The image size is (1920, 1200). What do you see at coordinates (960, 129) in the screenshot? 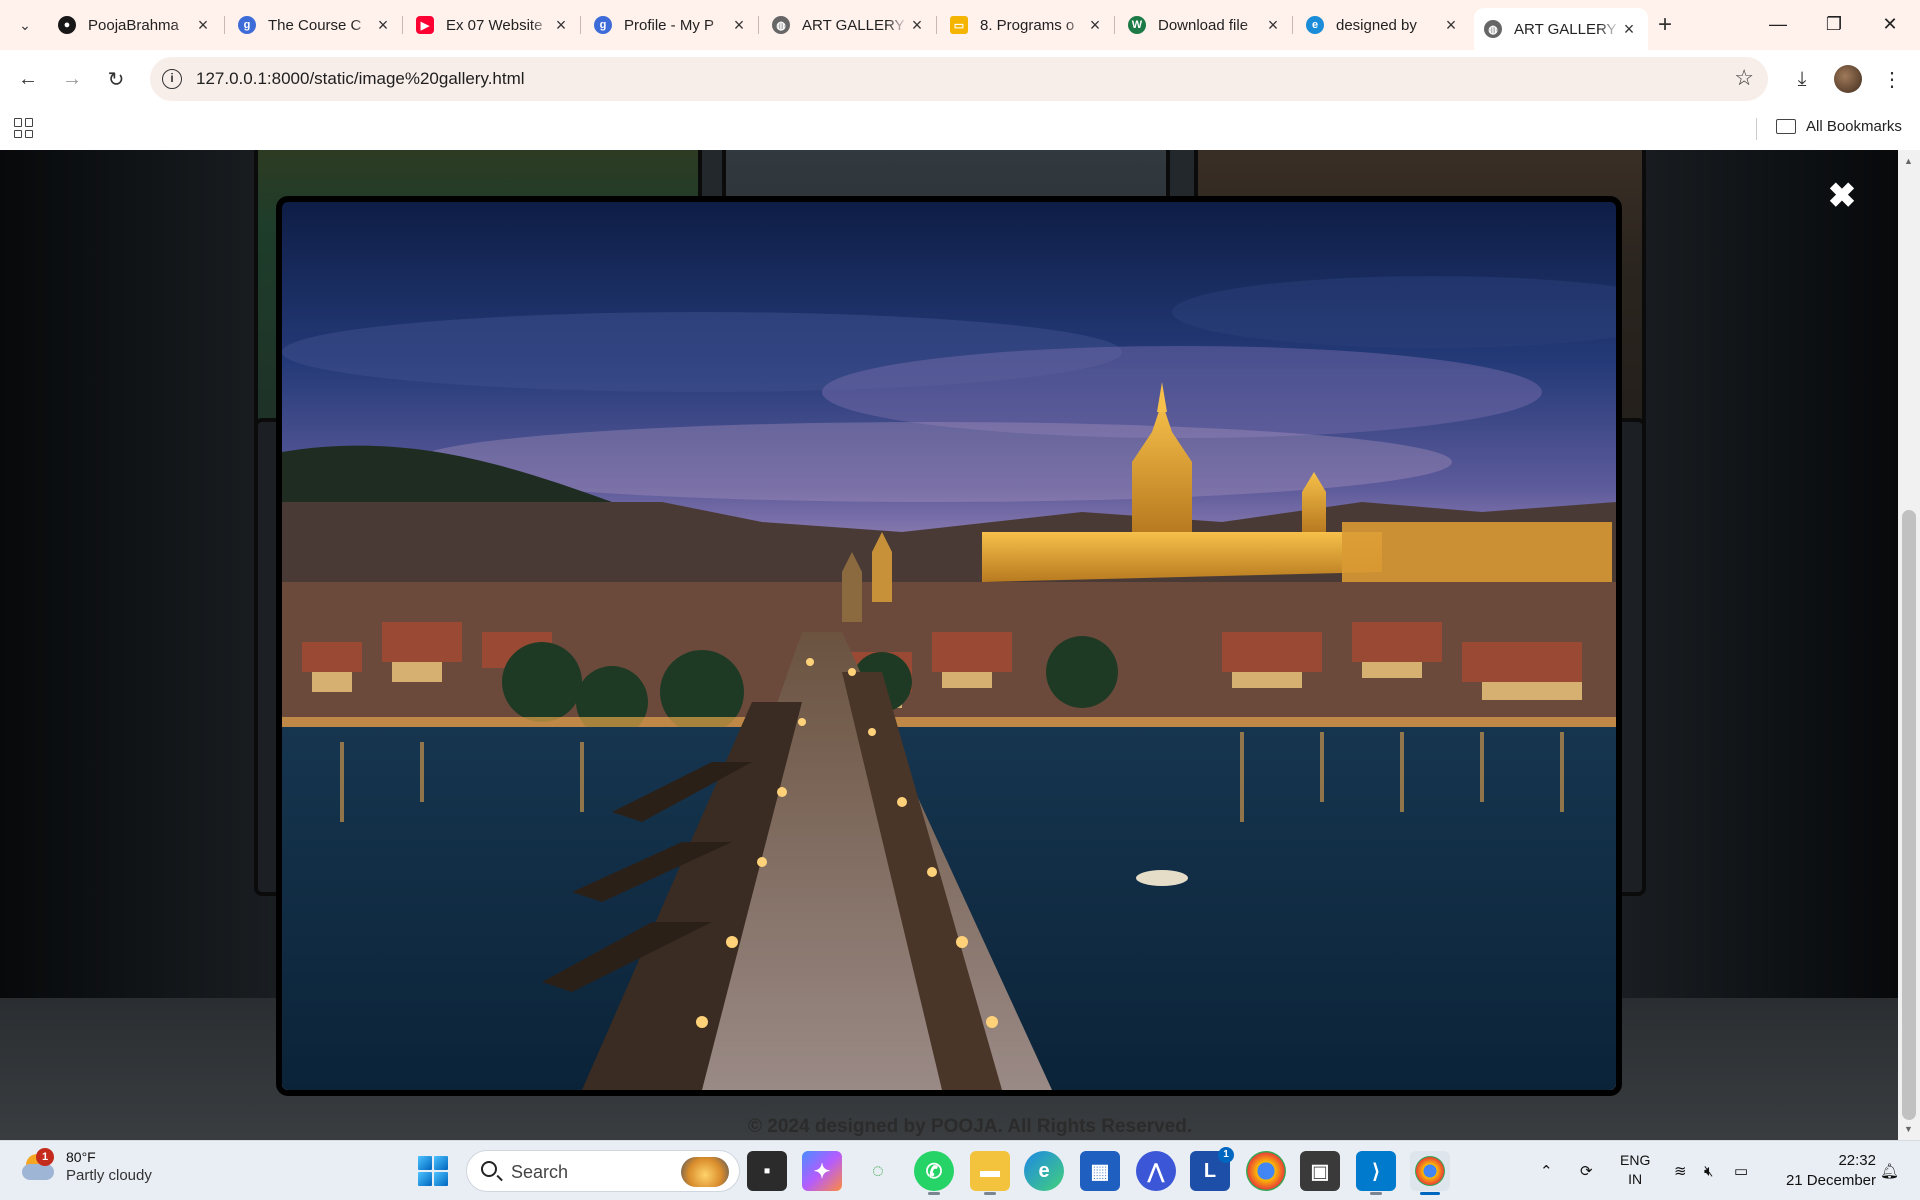
I see `bookmarks-bar: All Bookmarks` at bounding box center [960, 129].